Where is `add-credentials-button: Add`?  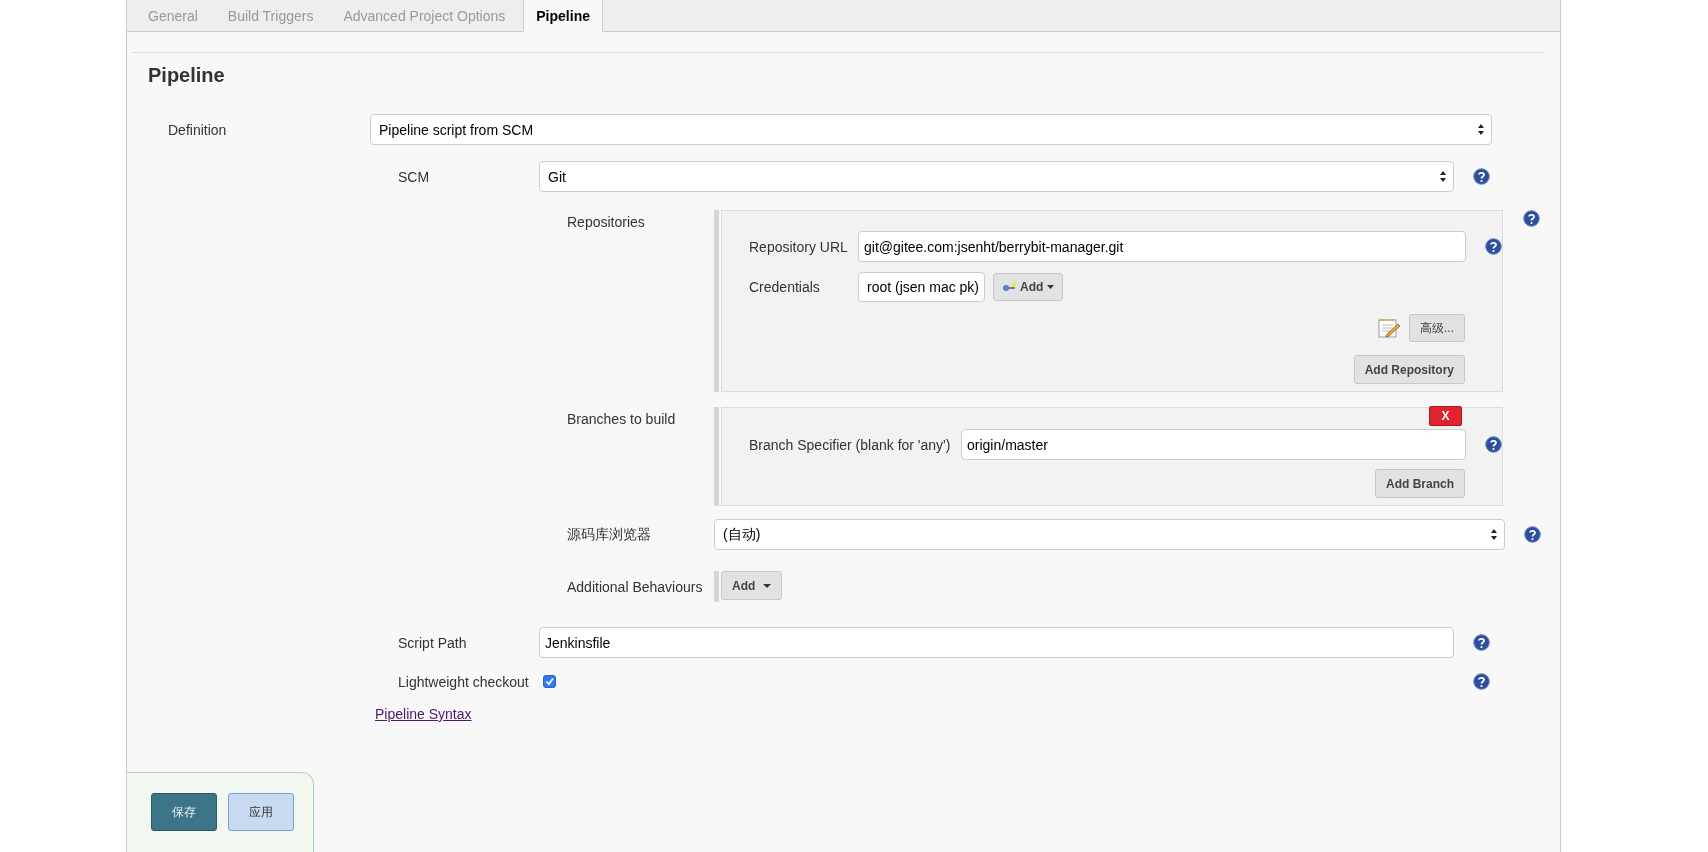
add-credentials-button: Add is located at coordinates (1028, 287).